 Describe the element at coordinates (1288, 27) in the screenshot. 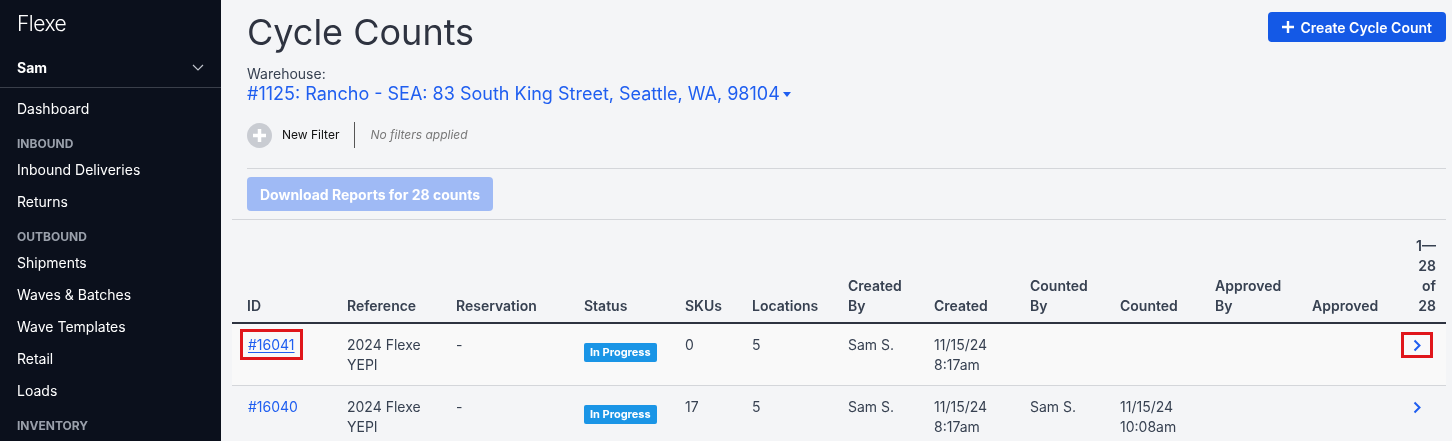

I see `plus-icon` at that location.